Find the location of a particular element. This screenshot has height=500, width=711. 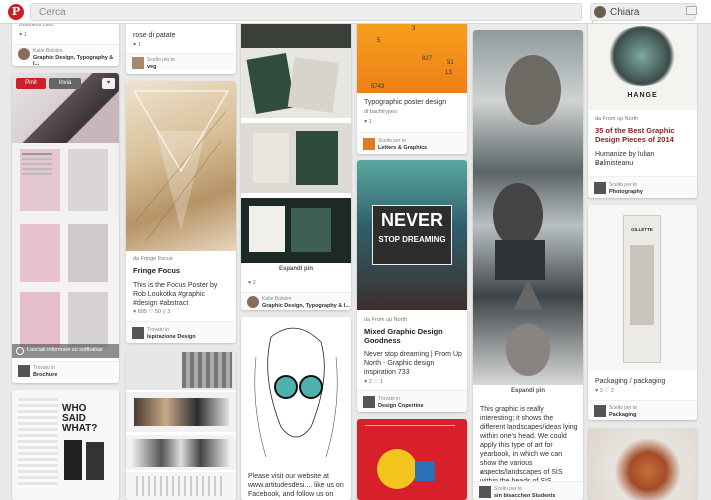

pin-board-row: Scelto per te sin bisacchen Students is located at coordinates (528, 490).